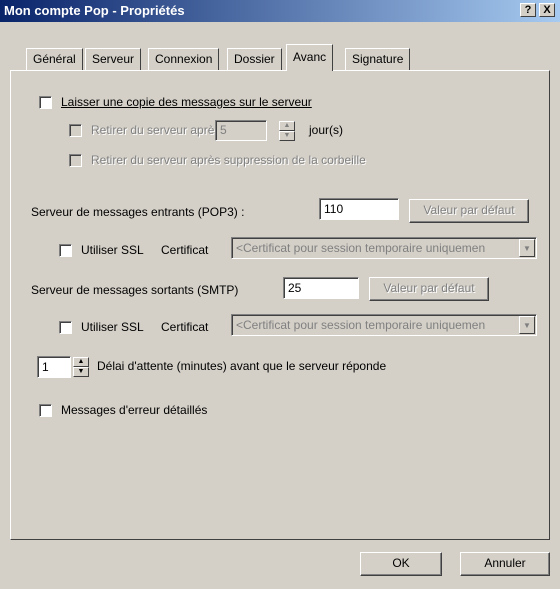 The height and width of the screenshot is (589, 560). Describe the element at coordinates (75, 130) in the screenshot. I see `remove-after-checkbox` at that location.